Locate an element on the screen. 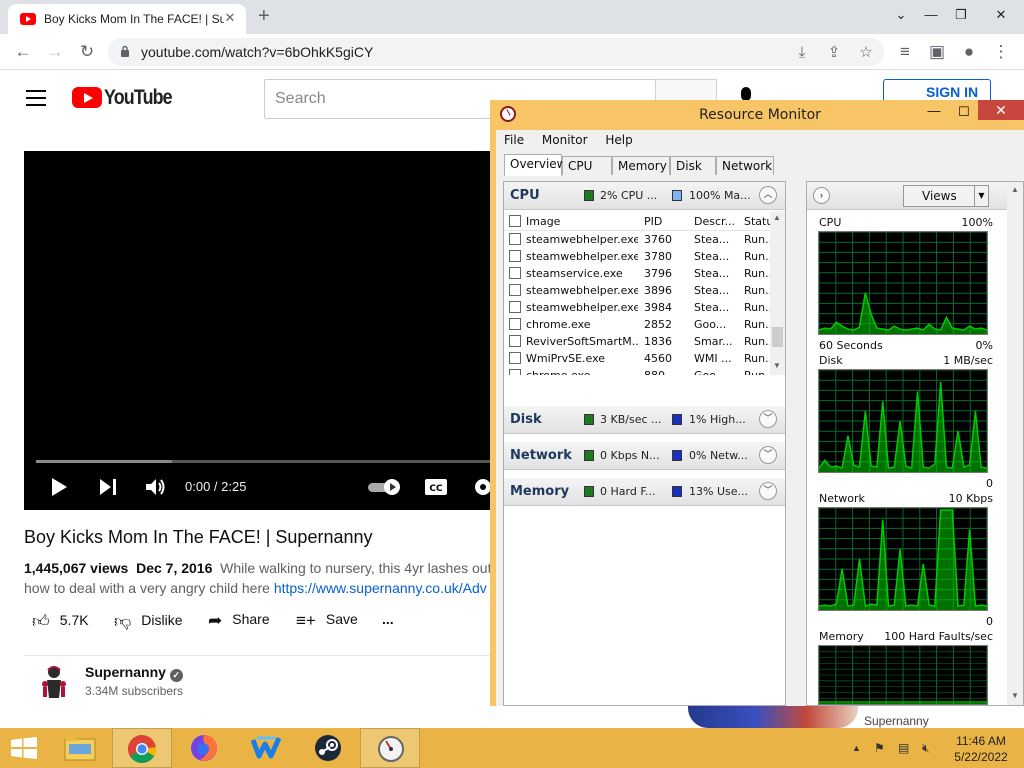 The image size is (1024, 768). taskbar-resource-monitor is located at coordinates (390, 748).